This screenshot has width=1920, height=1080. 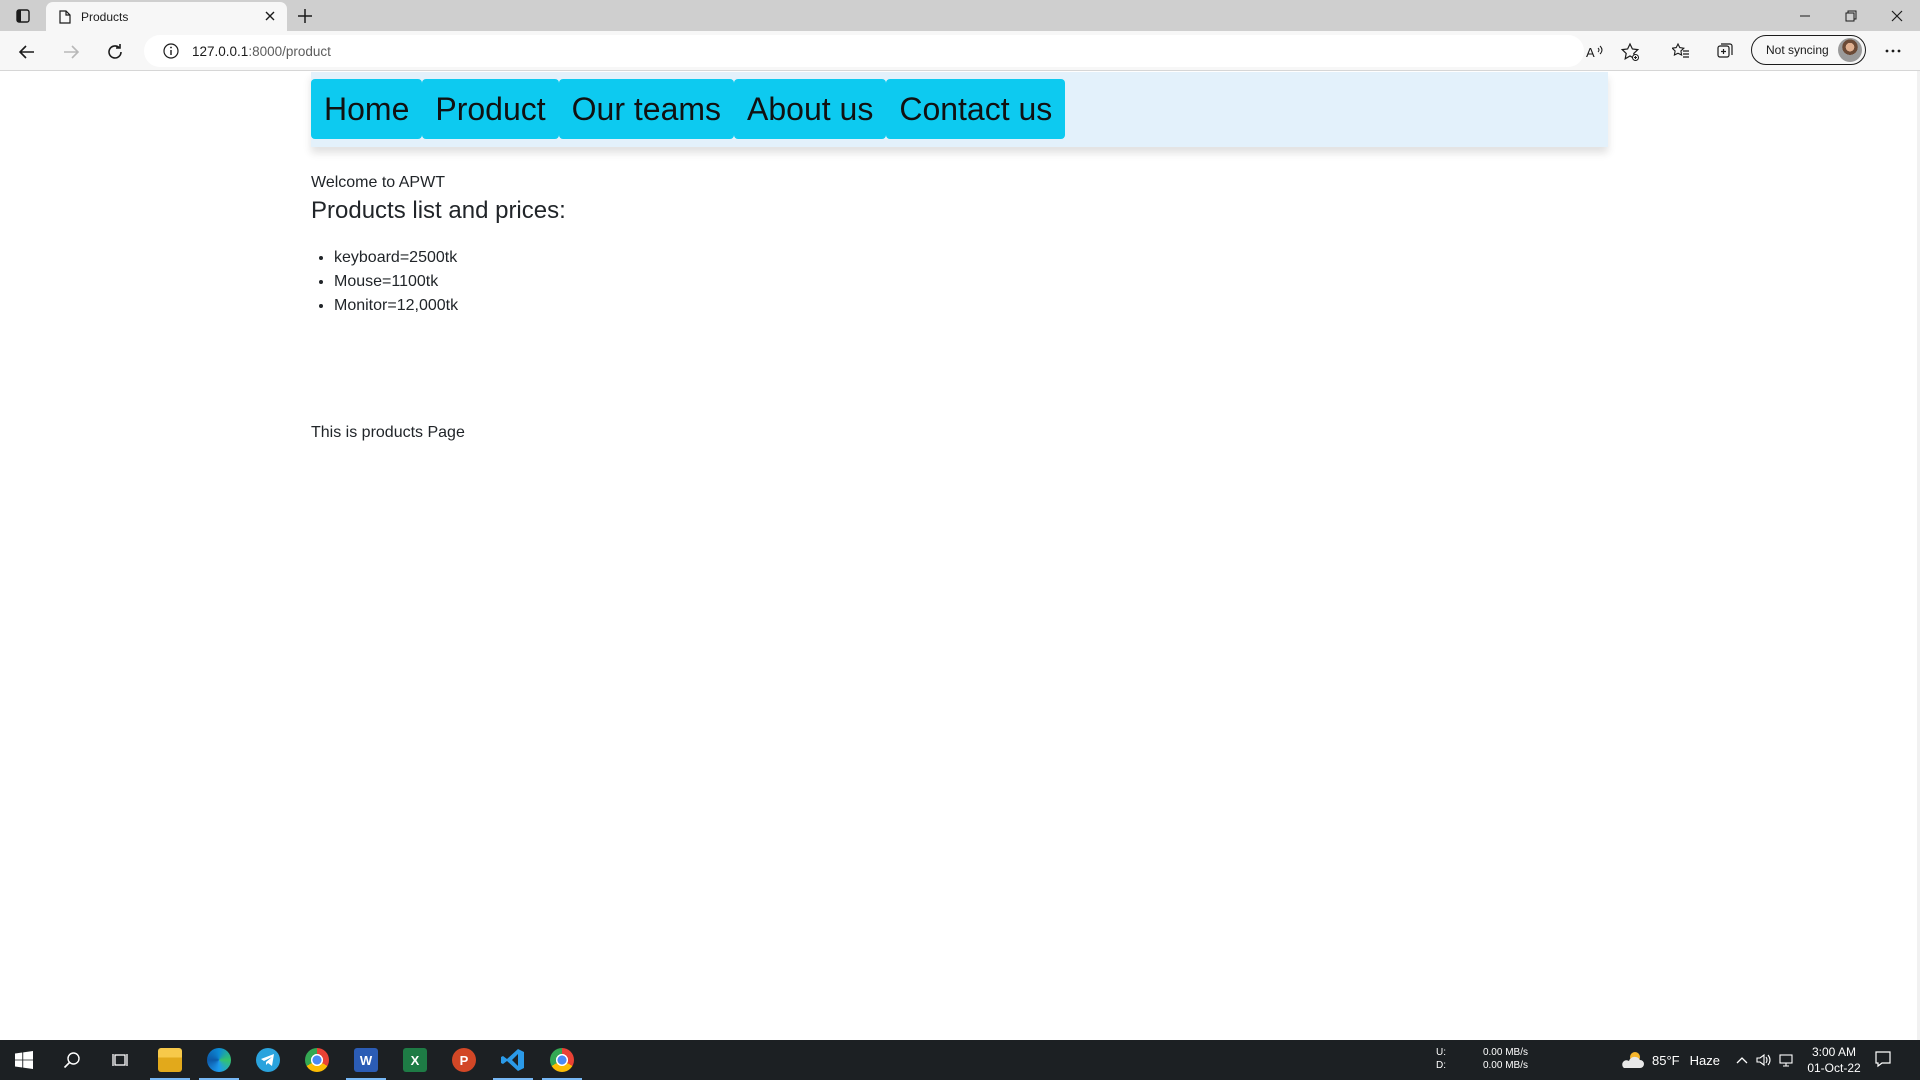 I want to click on footer-text: This is products Page, so click(x=388, y=432).